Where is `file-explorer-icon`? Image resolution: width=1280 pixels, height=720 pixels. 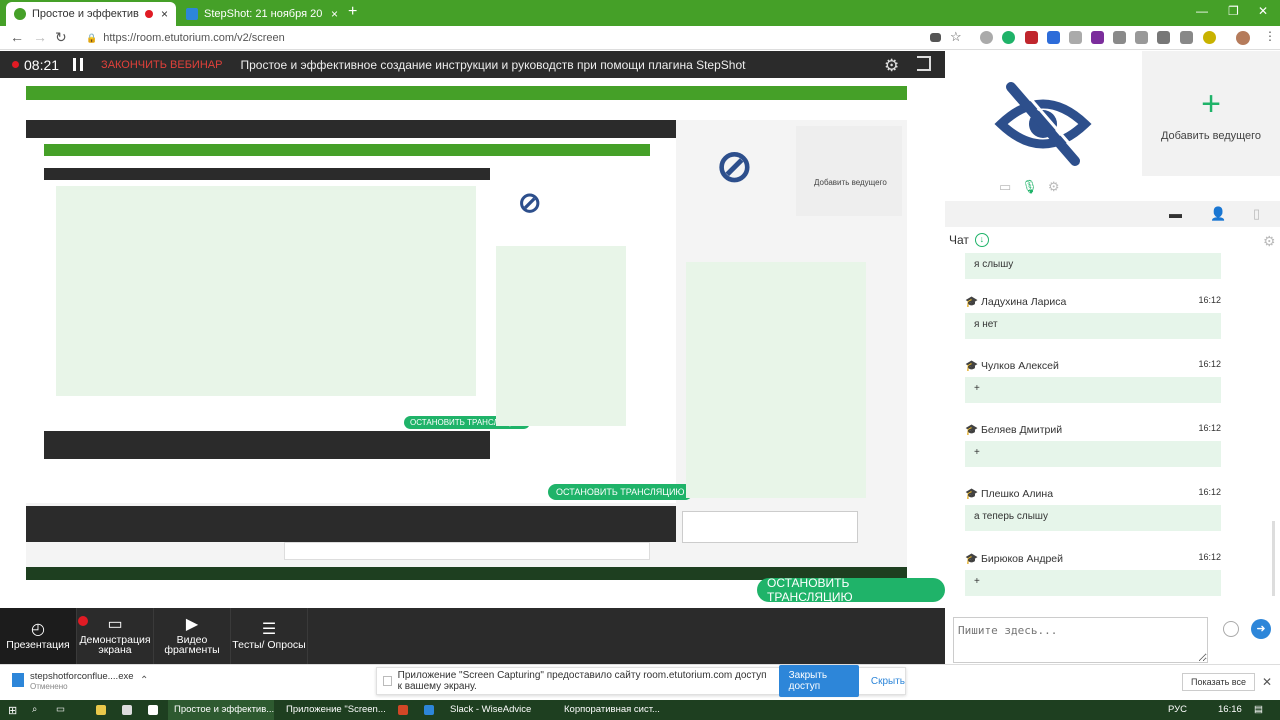
file-explorer-icon is located at coordinates (101, 710).